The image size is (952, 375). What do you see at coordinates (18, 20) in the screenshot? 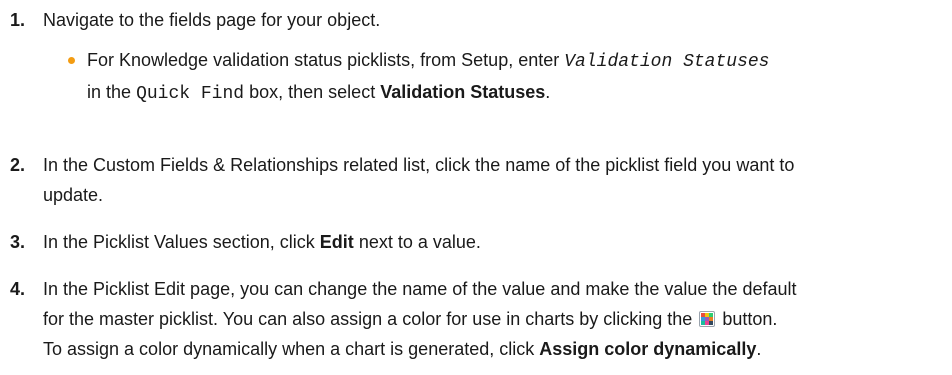
I see `step-number: 1.` at bounding box center [18, 20].